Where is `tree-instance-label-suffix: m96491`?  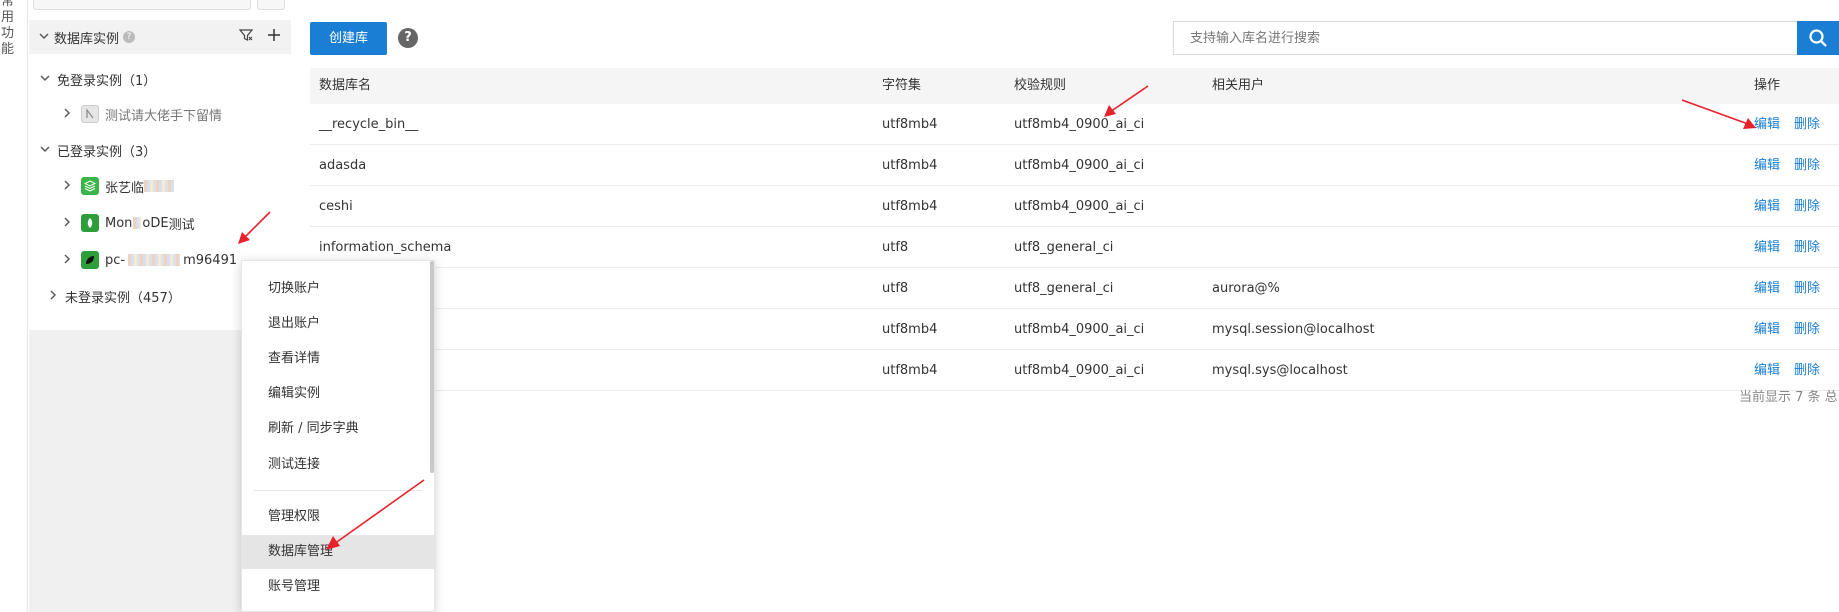
tree-instance-label-suffix: m96491 is located at coordinates (210, 260).